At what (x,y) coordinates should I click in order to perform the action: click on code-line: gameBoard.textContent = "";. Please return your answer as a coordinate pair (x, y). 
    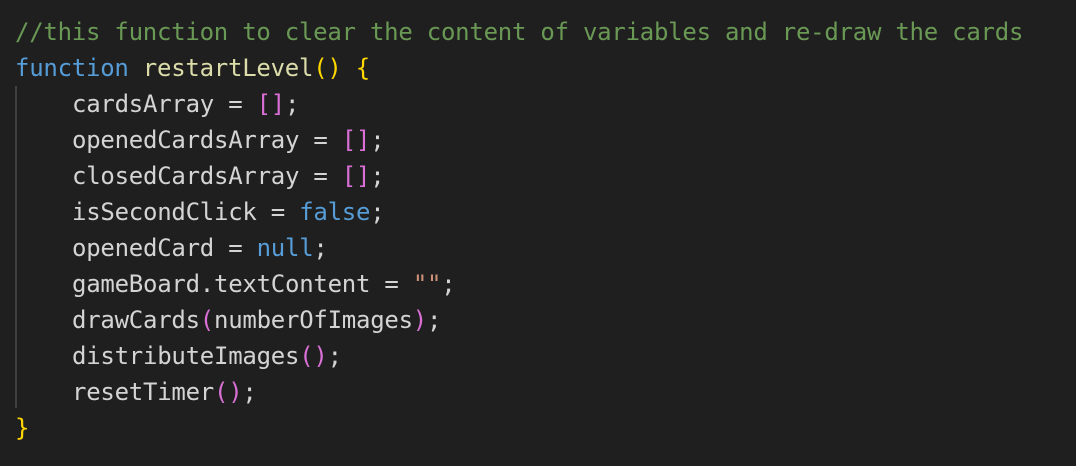
    Looking at the image, I should click on (545, 284).